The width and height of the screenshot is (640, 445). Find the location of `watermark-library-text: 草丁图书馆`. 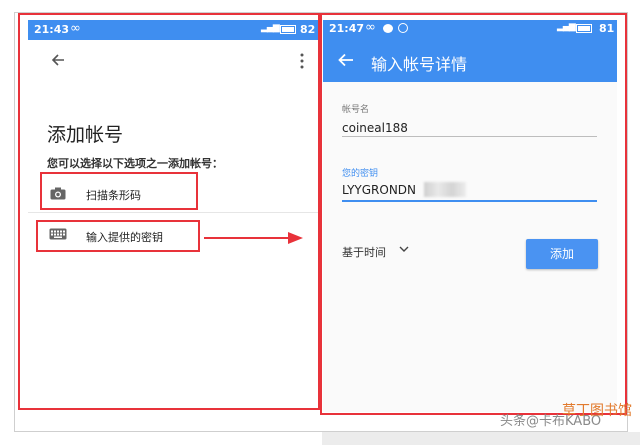

watermark-library-text: 草丁图书馆 is located at coordinates (597, 411).